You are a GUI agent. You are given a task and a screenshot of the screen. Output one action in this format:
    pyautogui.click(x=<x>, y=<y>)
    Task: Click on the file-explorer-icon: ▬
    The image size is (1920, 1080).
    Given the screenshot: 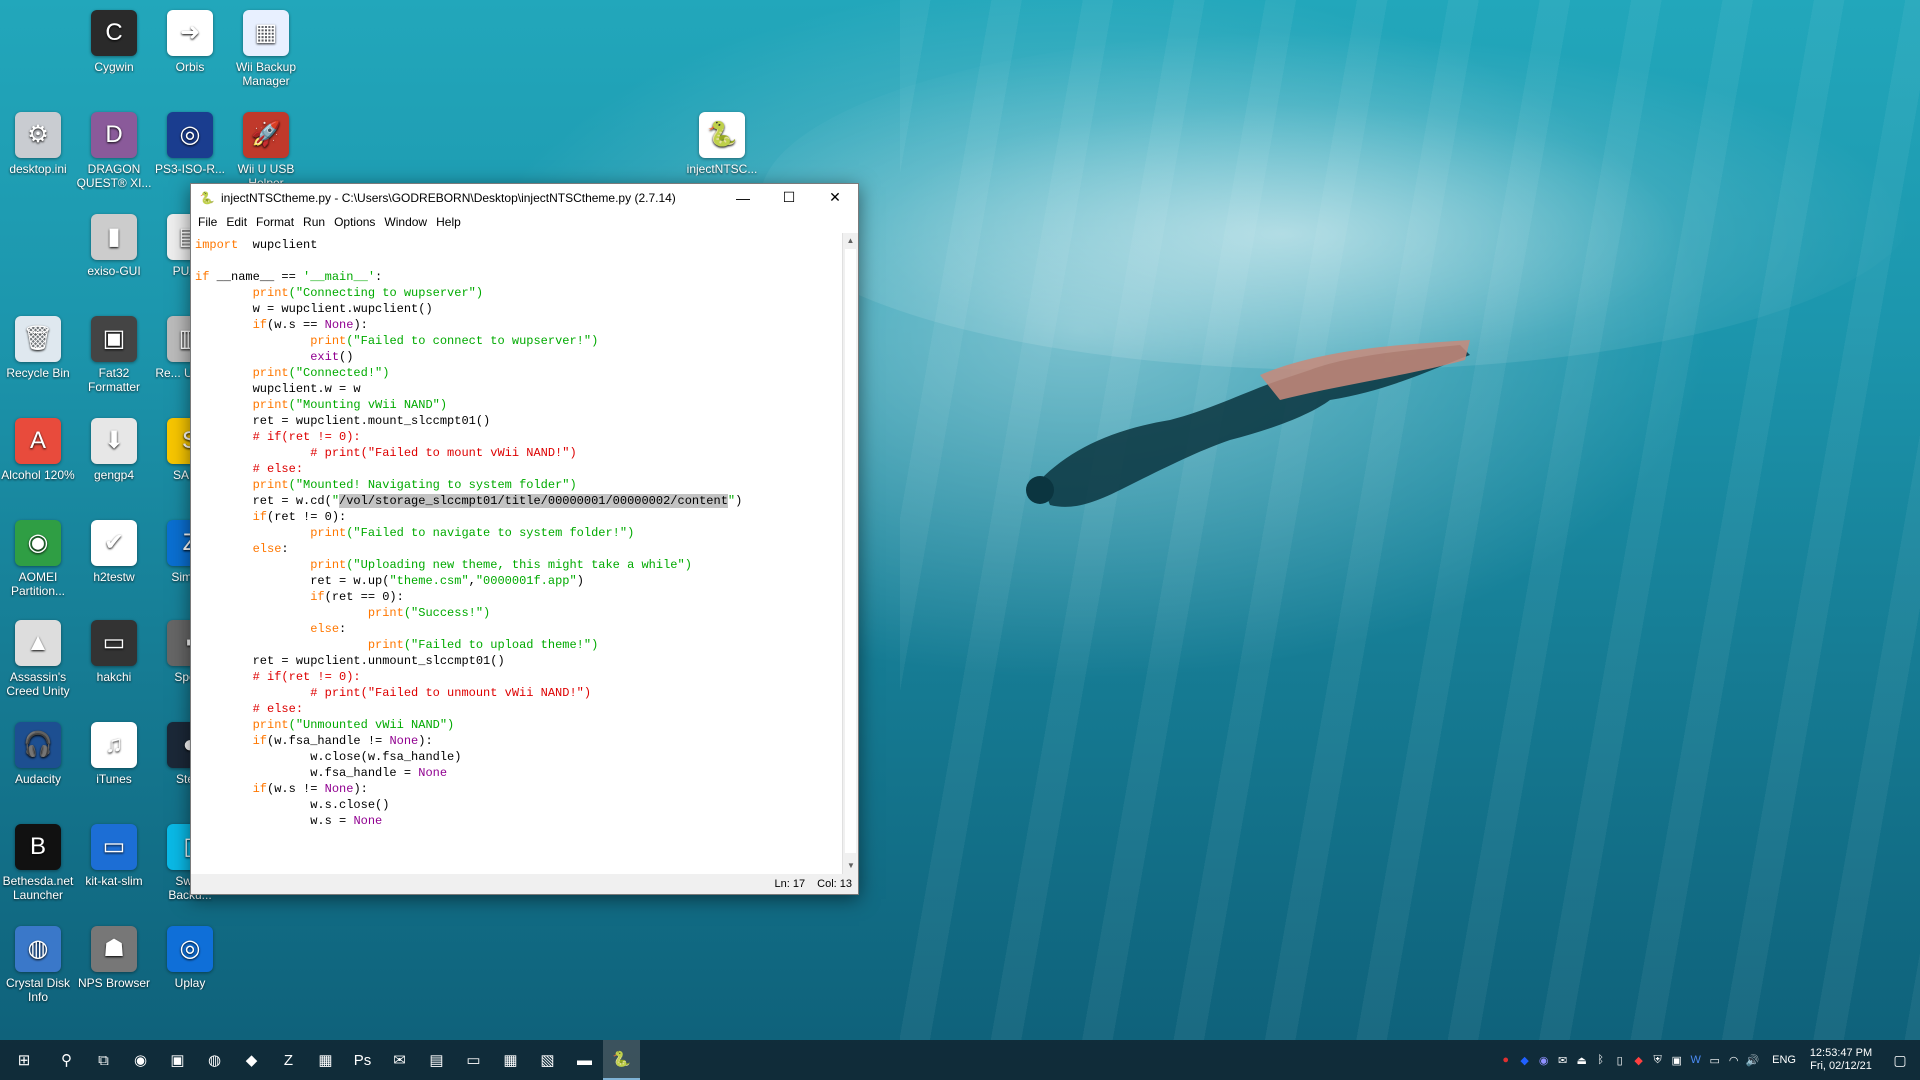 What is the action you would take?
    pyautogui.click(x=584, y=1060)
    